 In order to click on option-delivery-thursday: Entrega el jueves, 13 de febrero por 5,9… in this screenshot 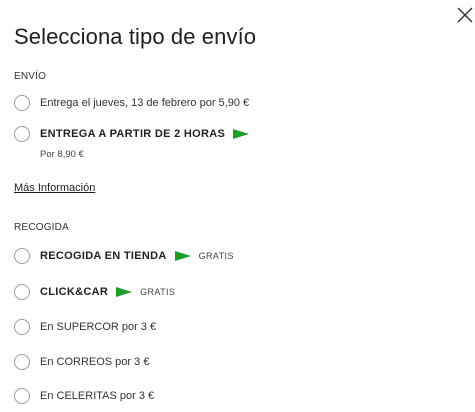, I will do `click(131, 103)`.